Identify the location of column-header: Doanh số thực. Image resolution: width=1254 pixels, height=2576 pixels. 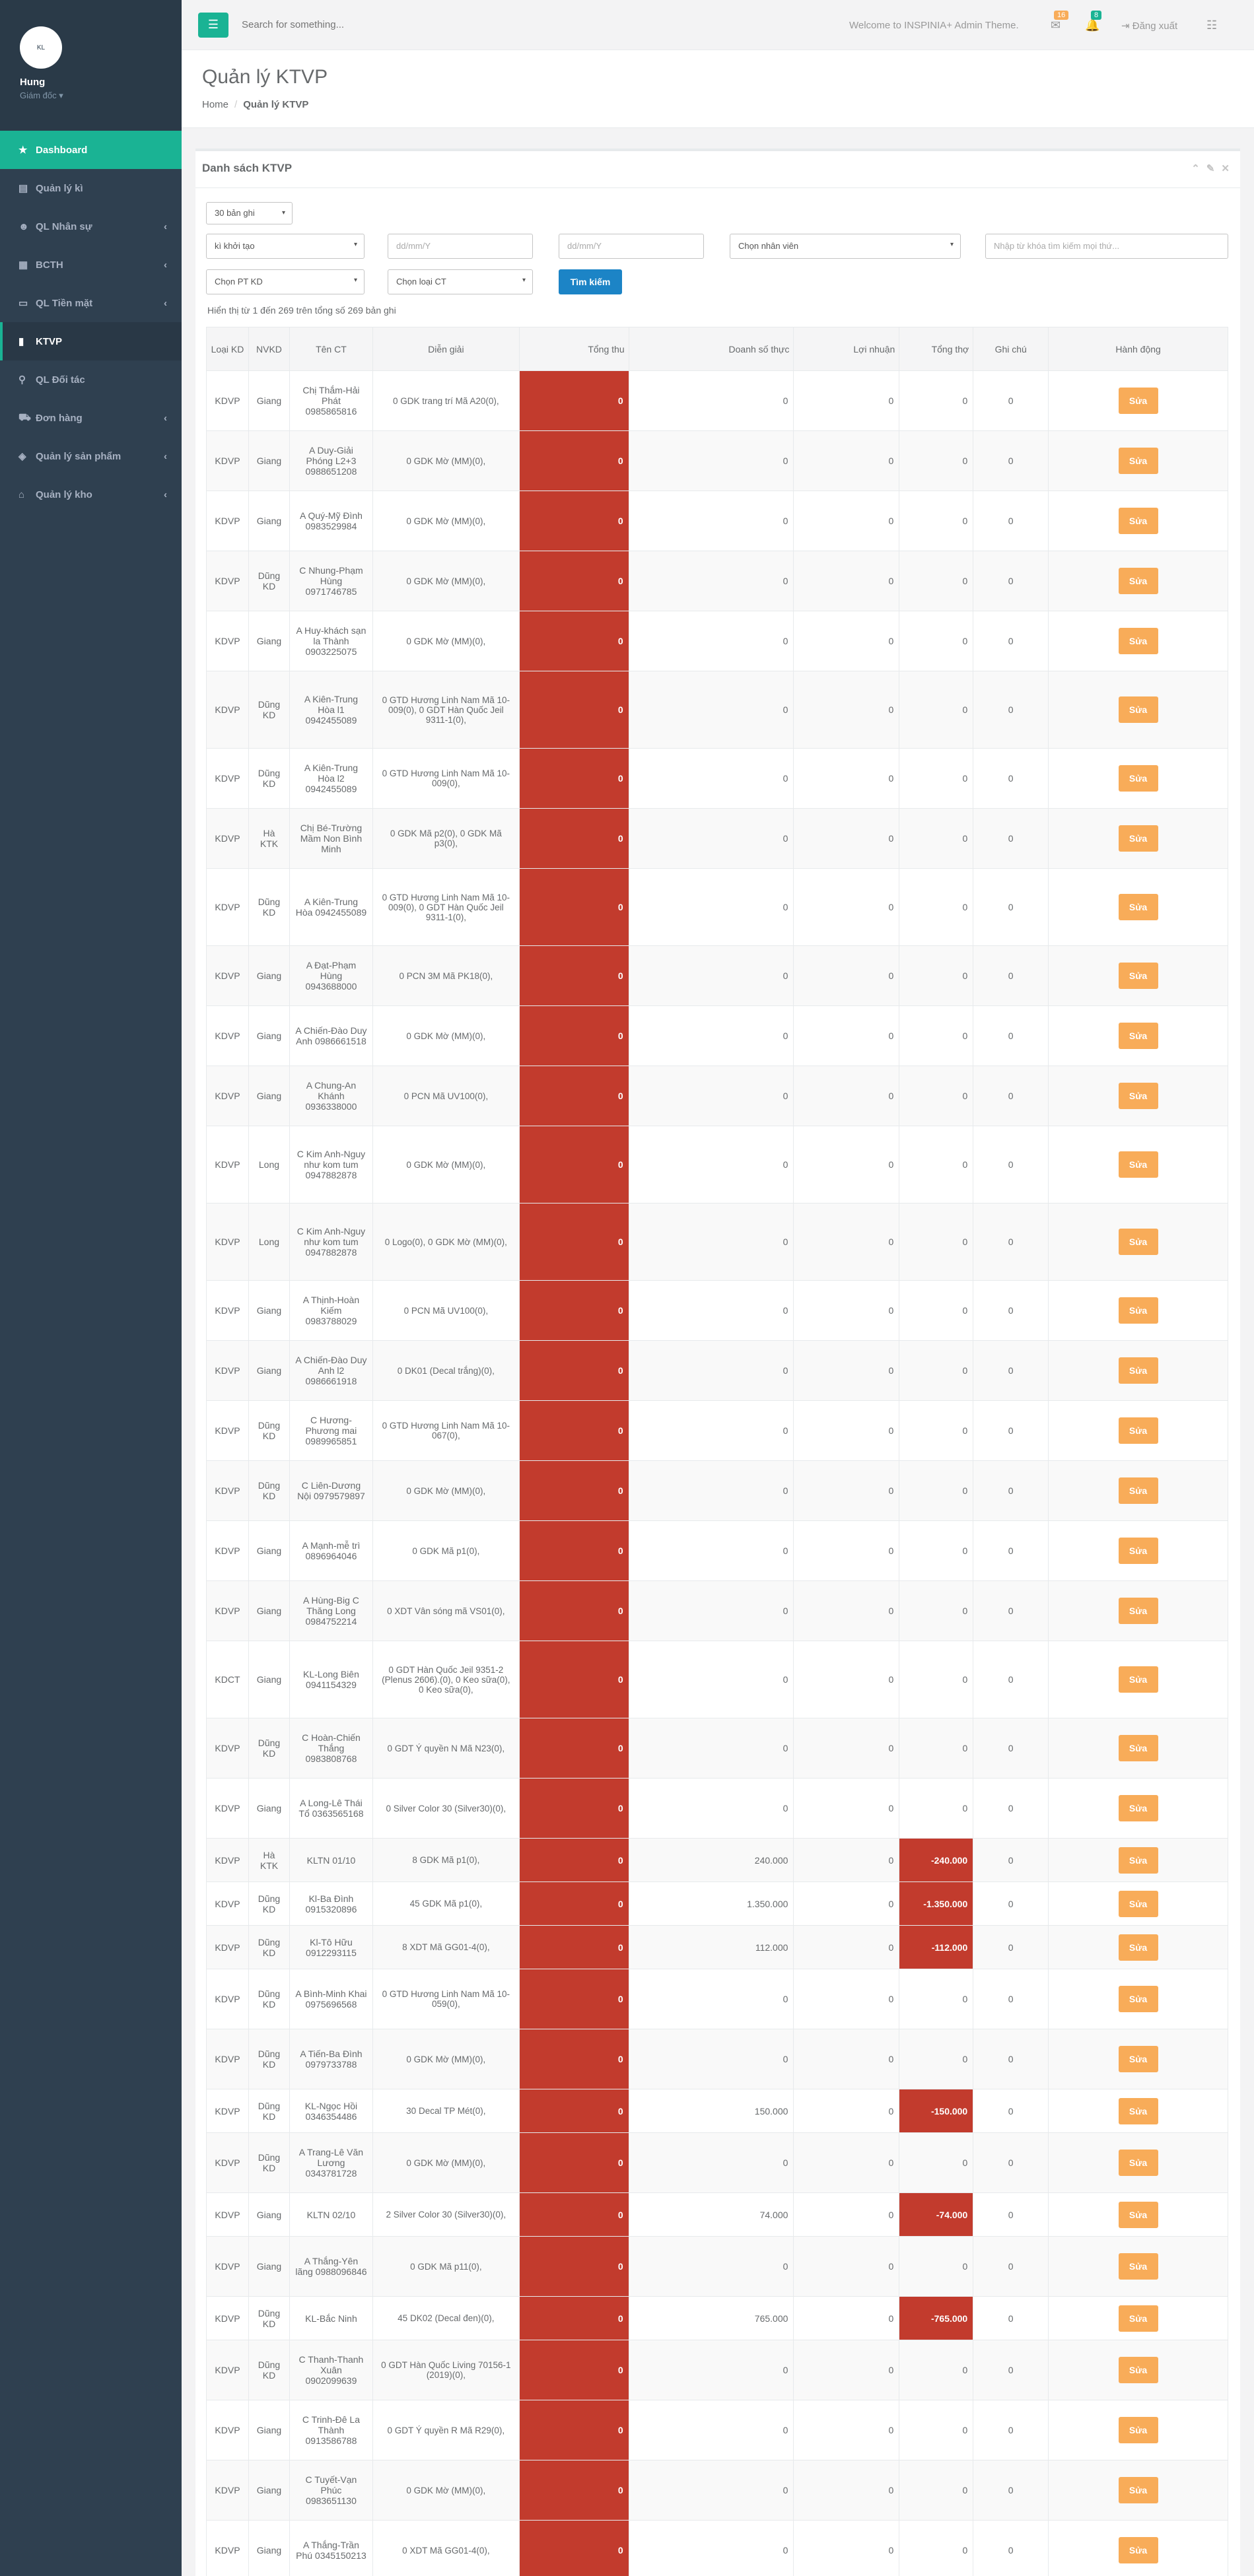
(711, 349).